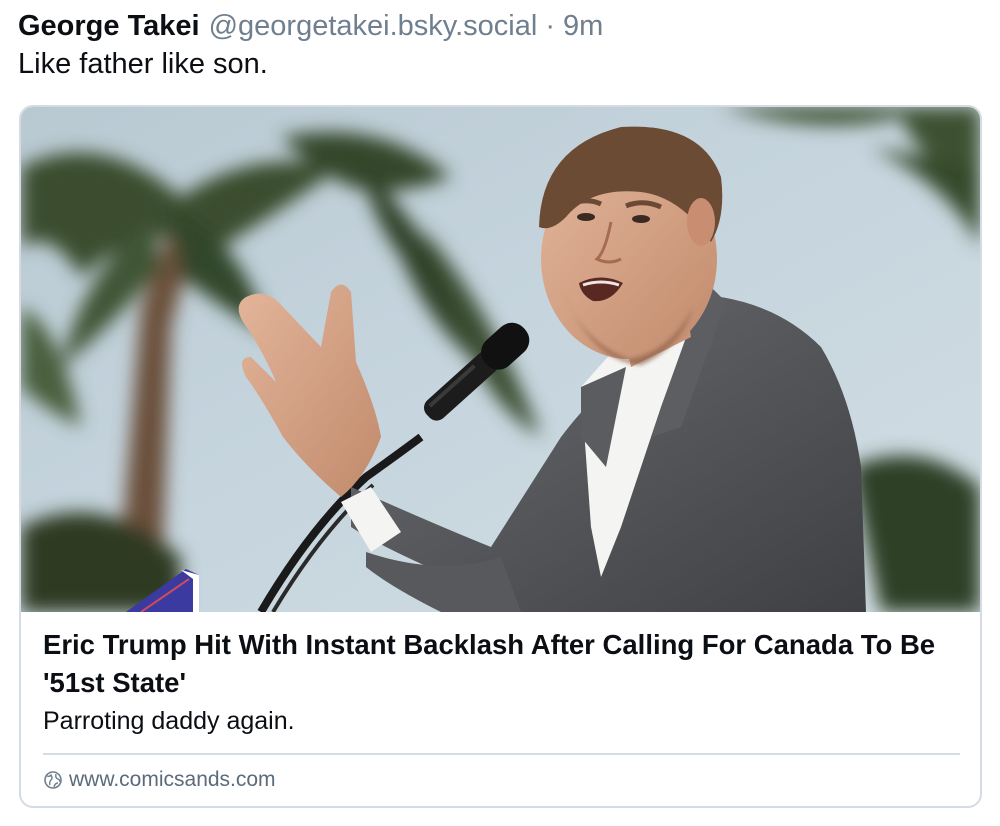 This screenshot has height=826, width=1000. I want to click on globe-icon, so click(53, 780).